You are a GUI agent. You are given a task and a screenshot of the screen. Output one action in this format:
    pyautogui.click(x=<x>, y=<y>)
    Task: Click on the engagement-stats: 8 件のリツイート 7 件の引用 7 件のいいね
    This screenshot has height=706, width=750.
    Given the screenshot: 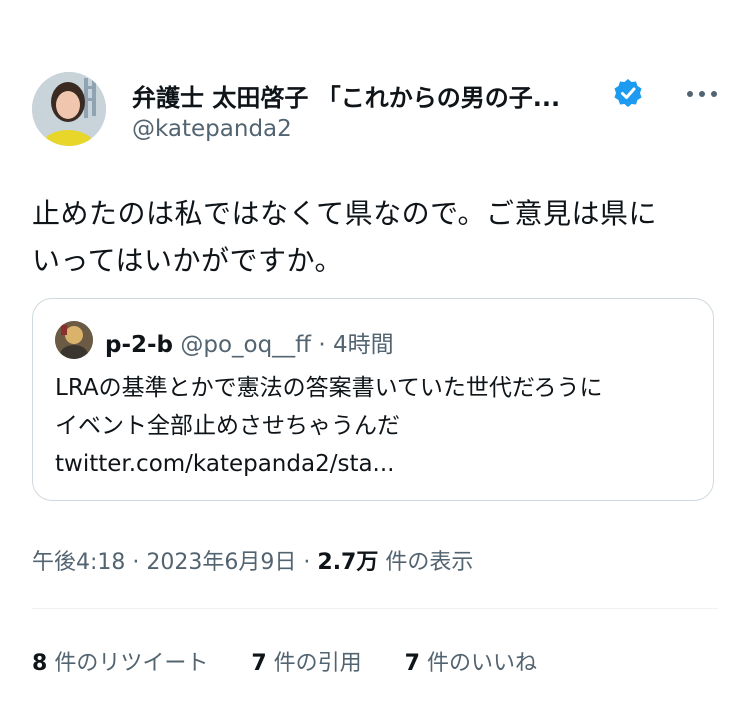 What is the action you would take?
    pyautogui.click(x=302, y=661)
    